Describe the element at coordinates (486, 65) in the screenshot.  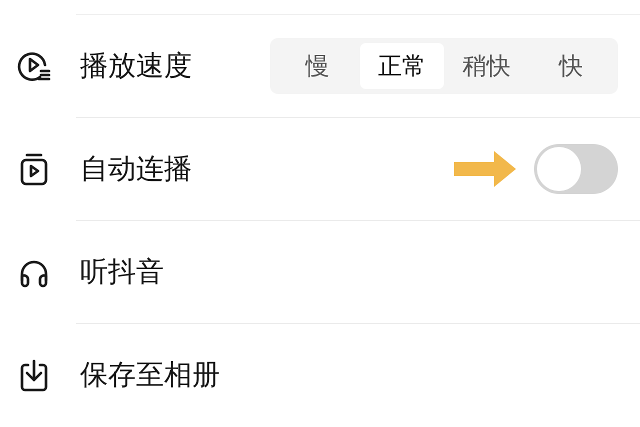
I see `speed-option: 稍快` at that location.